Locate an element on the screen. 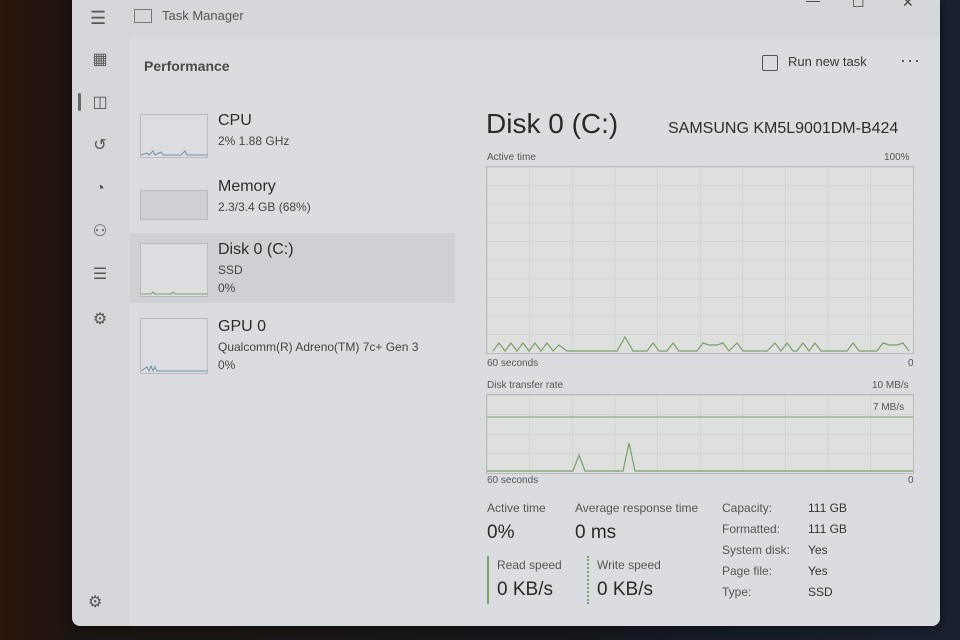 This screenshot has width=960, height=640. write-speed-value: 0 KB/s is located at coordinates (625, 589).